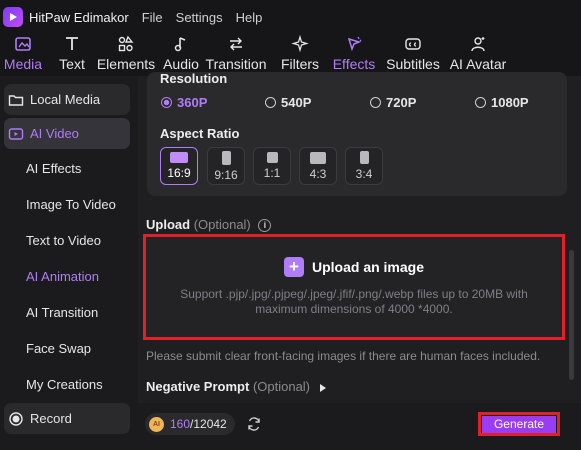 The height and width of the screenshot is (450, 581). I want to click on scrollbar, so click(571, 315).